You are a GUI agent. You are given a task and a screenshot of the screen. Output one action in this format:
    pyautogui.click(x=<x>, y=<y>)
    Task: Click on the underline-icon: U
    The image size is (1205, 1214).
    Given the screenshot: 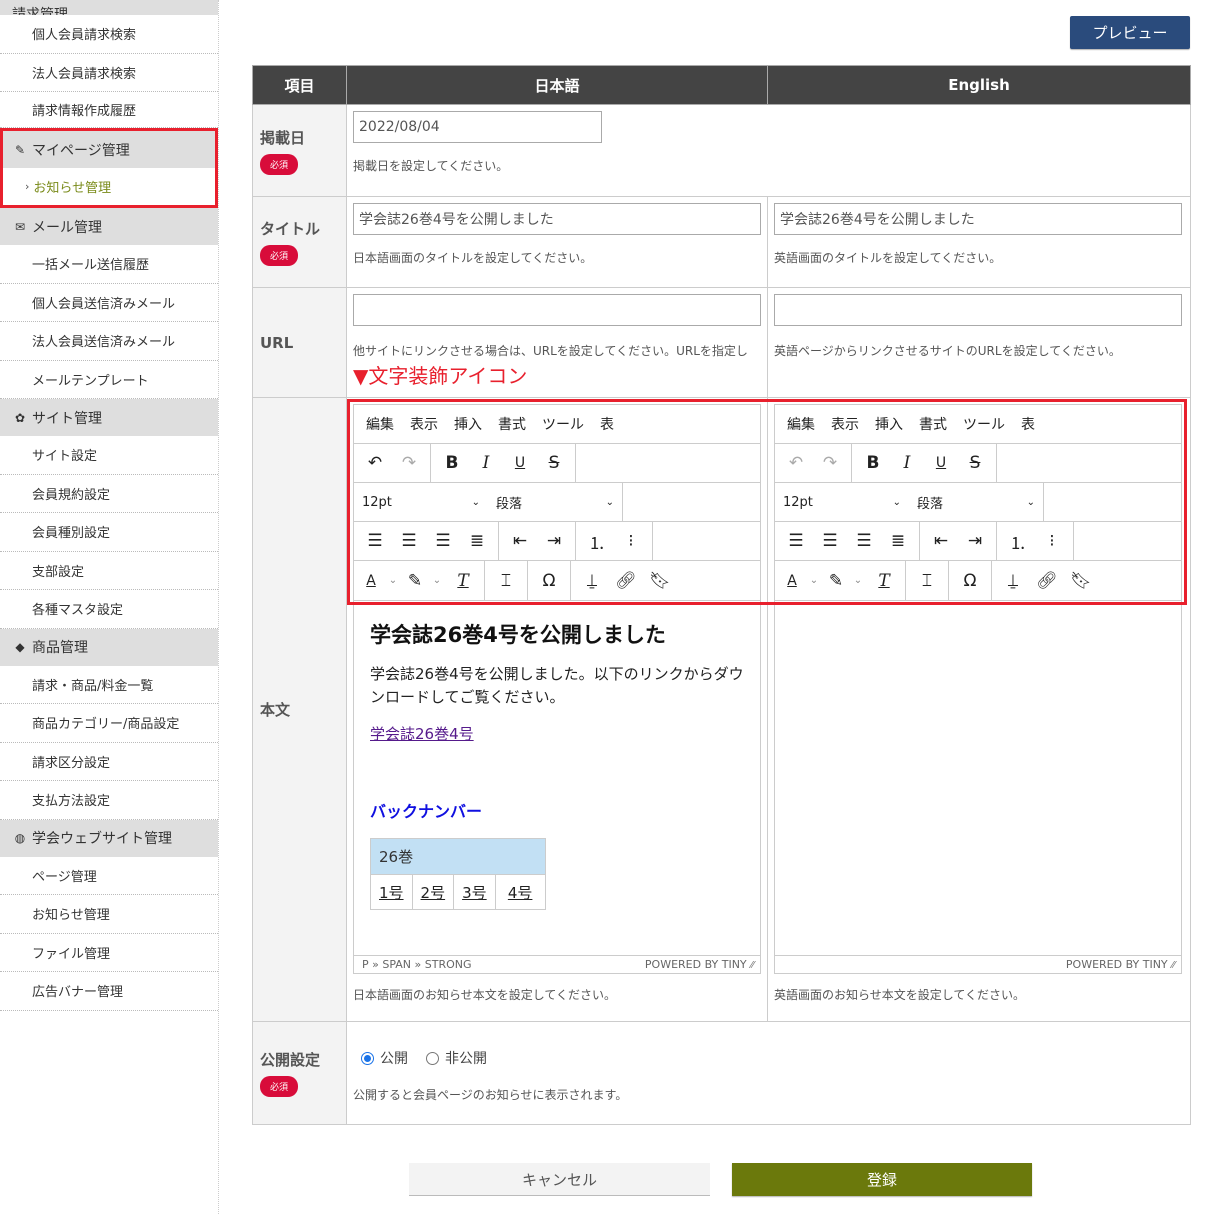 What is the action you would take?
    pyautogui.click(x=520, y=463)
    